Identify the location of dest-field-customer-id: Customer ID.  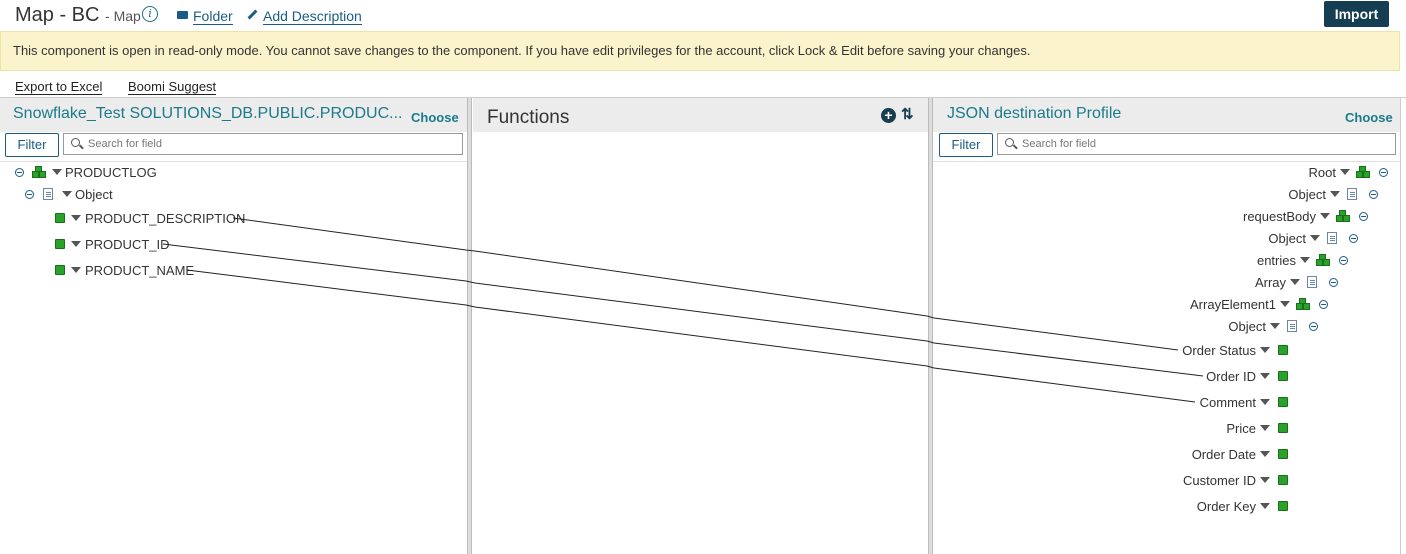
(1219, 480).